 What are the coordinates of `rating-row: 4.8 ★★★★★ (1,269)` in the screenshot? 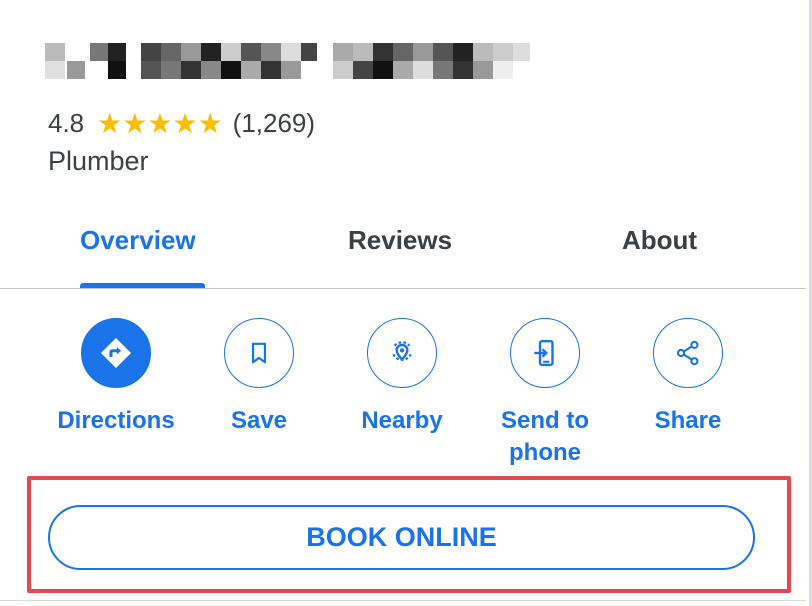 It's located at (181, 123).